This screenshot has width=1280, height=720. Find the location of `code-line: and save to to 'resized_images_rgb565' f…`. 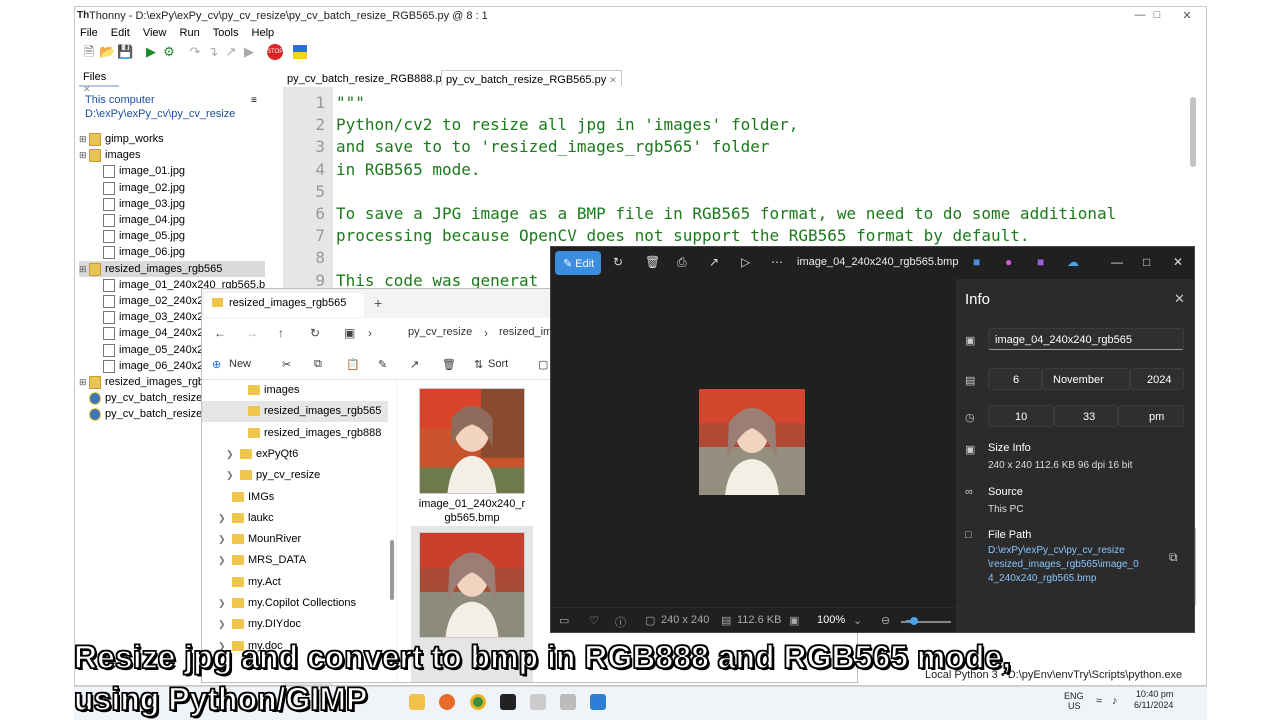

code-line: and save to to 'resized_images_rgb565' f… is located at coordinates (552, 146).